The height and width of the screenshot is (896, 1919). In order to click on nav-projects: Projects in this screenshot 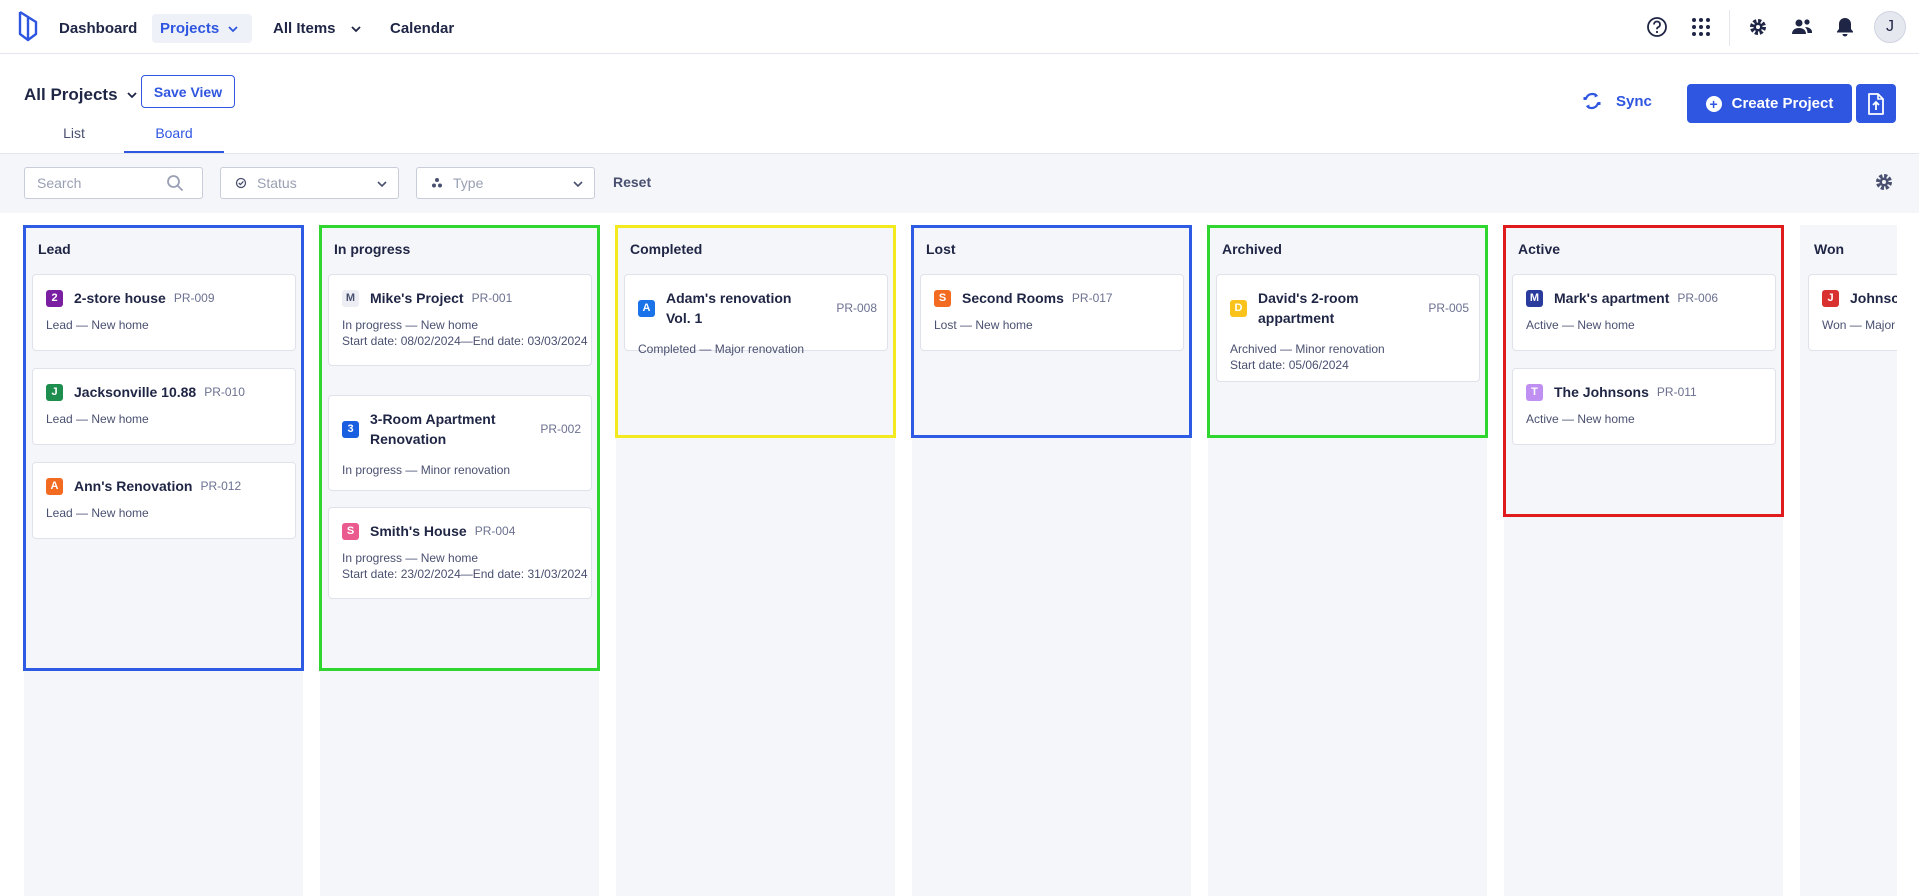, I will do `click(202, 28)`.